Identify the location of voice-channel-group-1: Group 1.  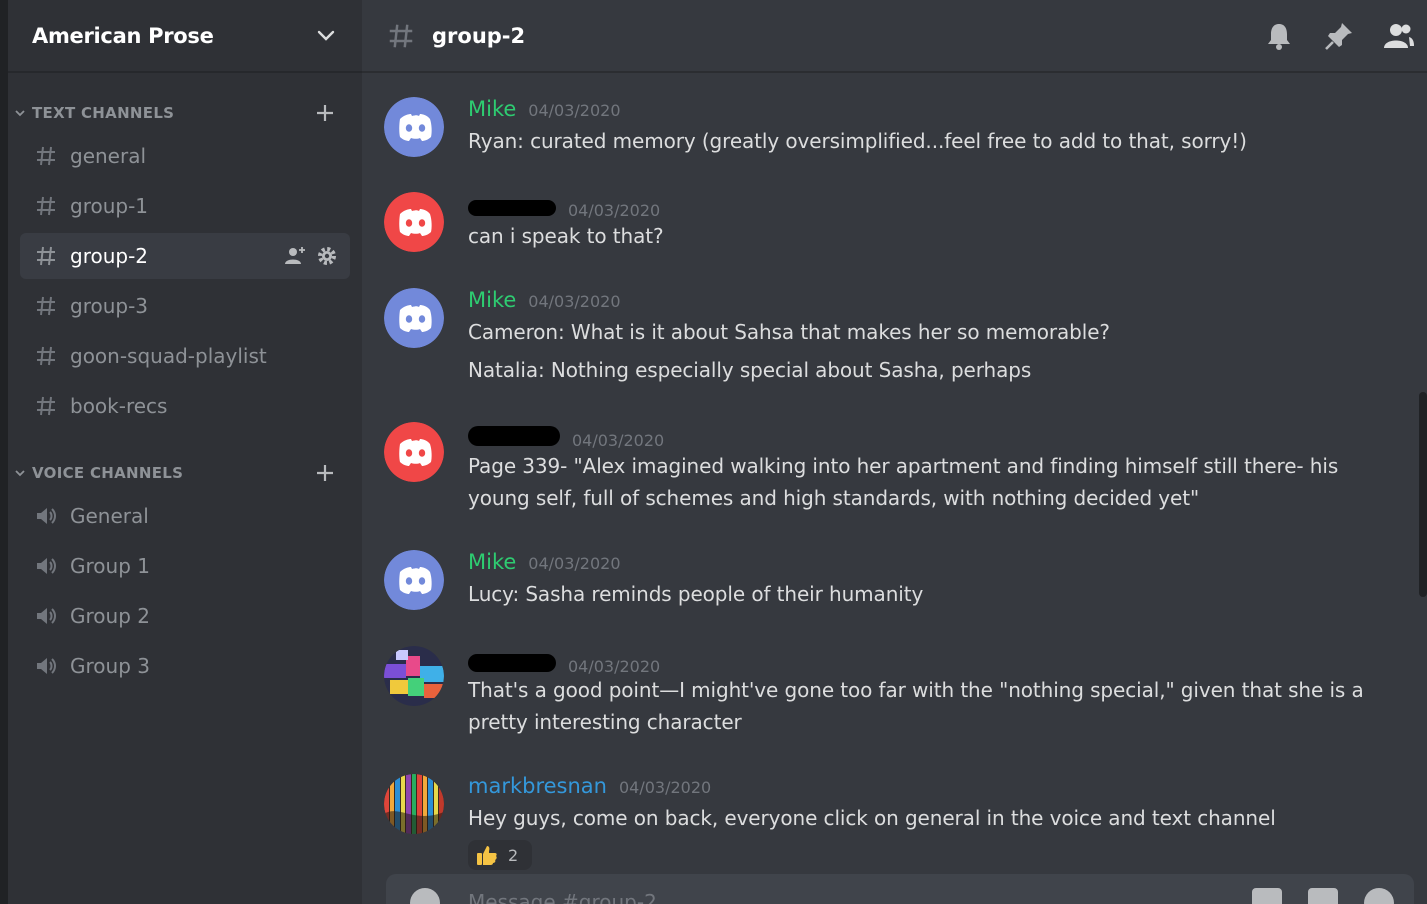
(185, 566).